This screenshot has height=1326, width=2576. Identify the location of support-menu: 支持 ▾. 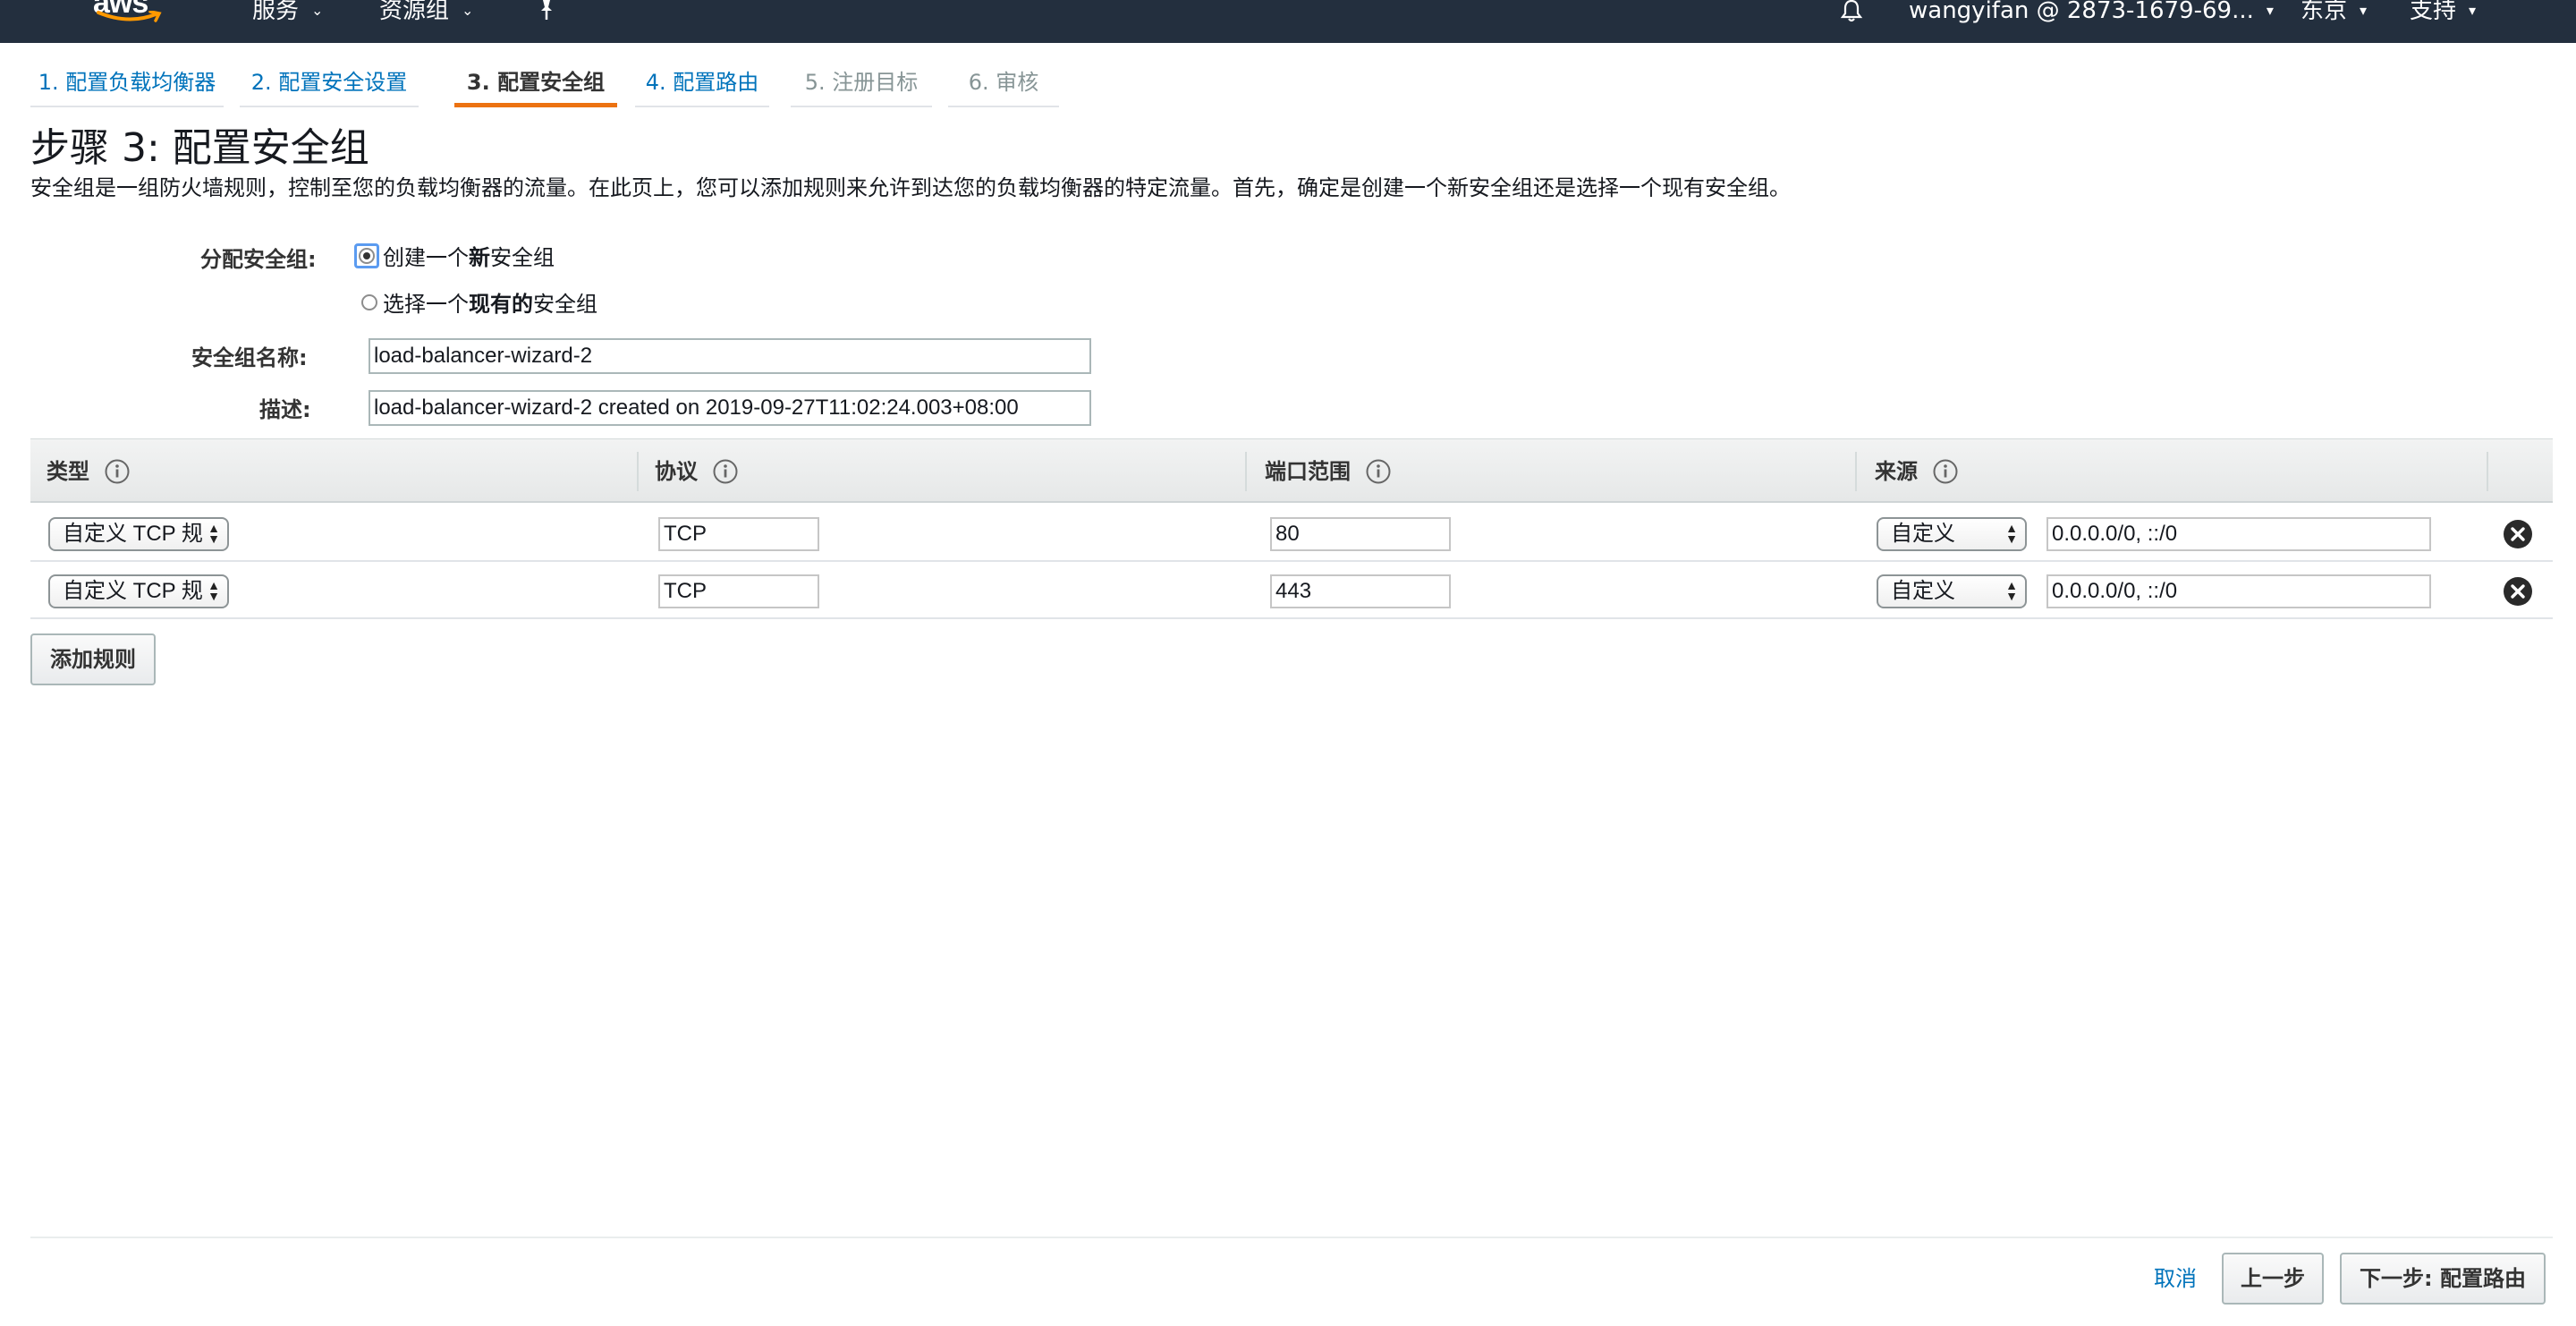
(2443, 11).